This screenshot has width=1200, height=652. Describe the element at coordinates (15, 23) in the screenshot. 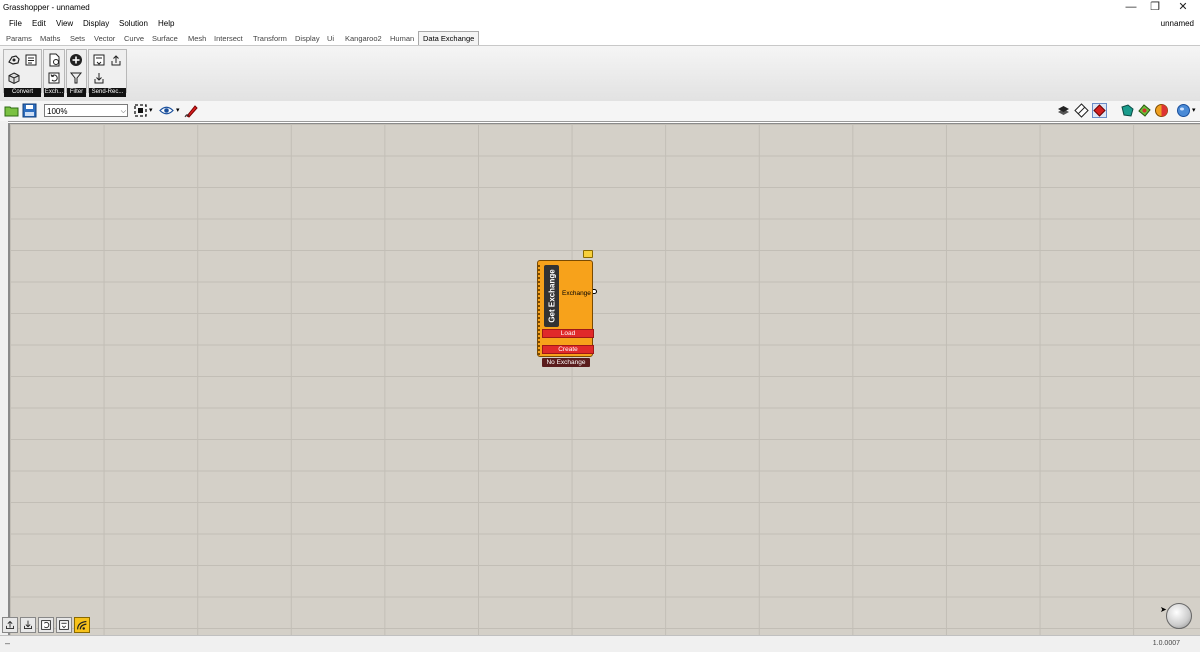

I see `menu-file: File` at that location.